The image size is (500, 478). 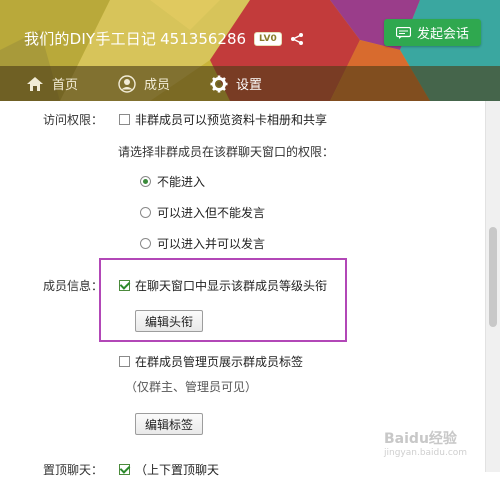 What do you see at coordinates (73, 470) in the screenshot?
I see `pin-chat-label: 置顶聊天：` at bounding box center [73, 470].